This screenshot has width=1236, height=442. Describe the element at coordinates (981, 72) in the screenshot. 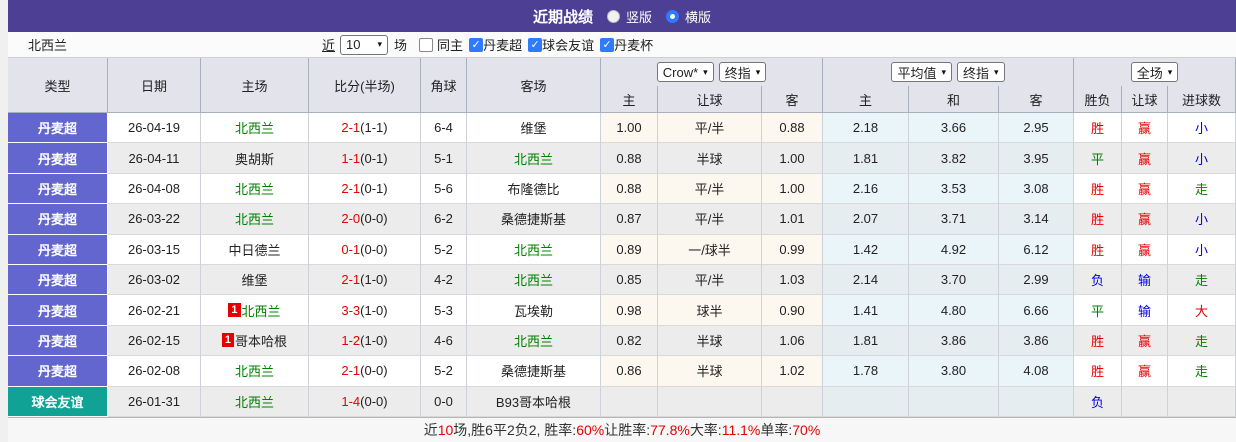

I see `average-final-select: 终指 ▾` at that location.